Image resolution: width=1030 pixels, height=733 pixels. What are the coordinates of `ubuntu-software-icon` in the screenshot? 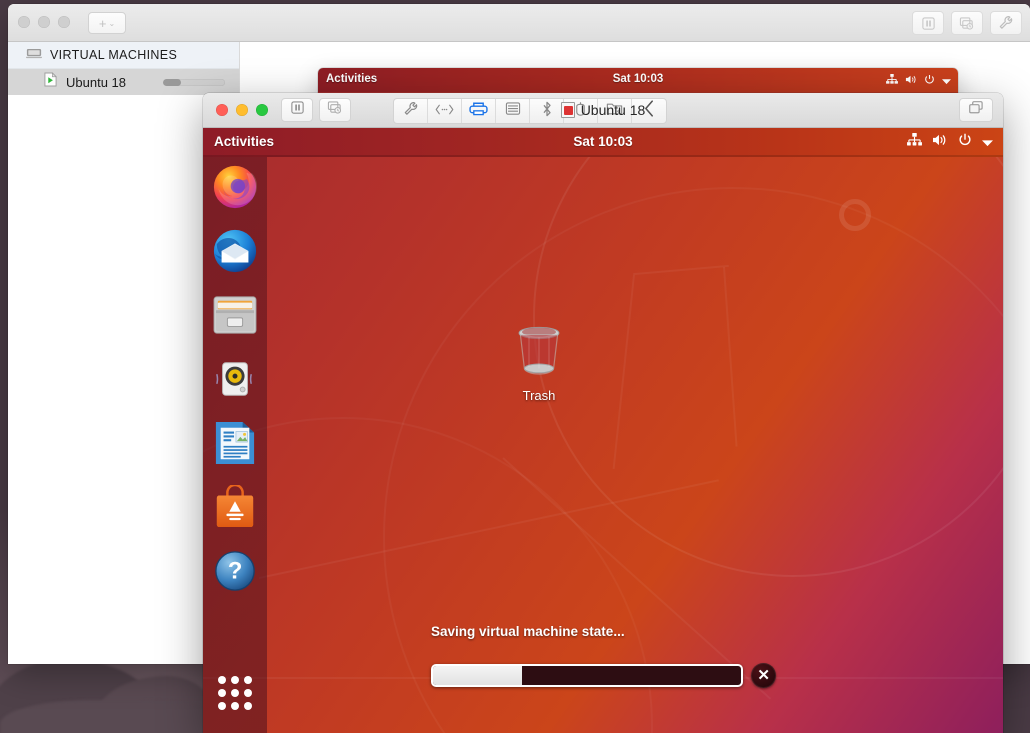 It's located at (235, 506).